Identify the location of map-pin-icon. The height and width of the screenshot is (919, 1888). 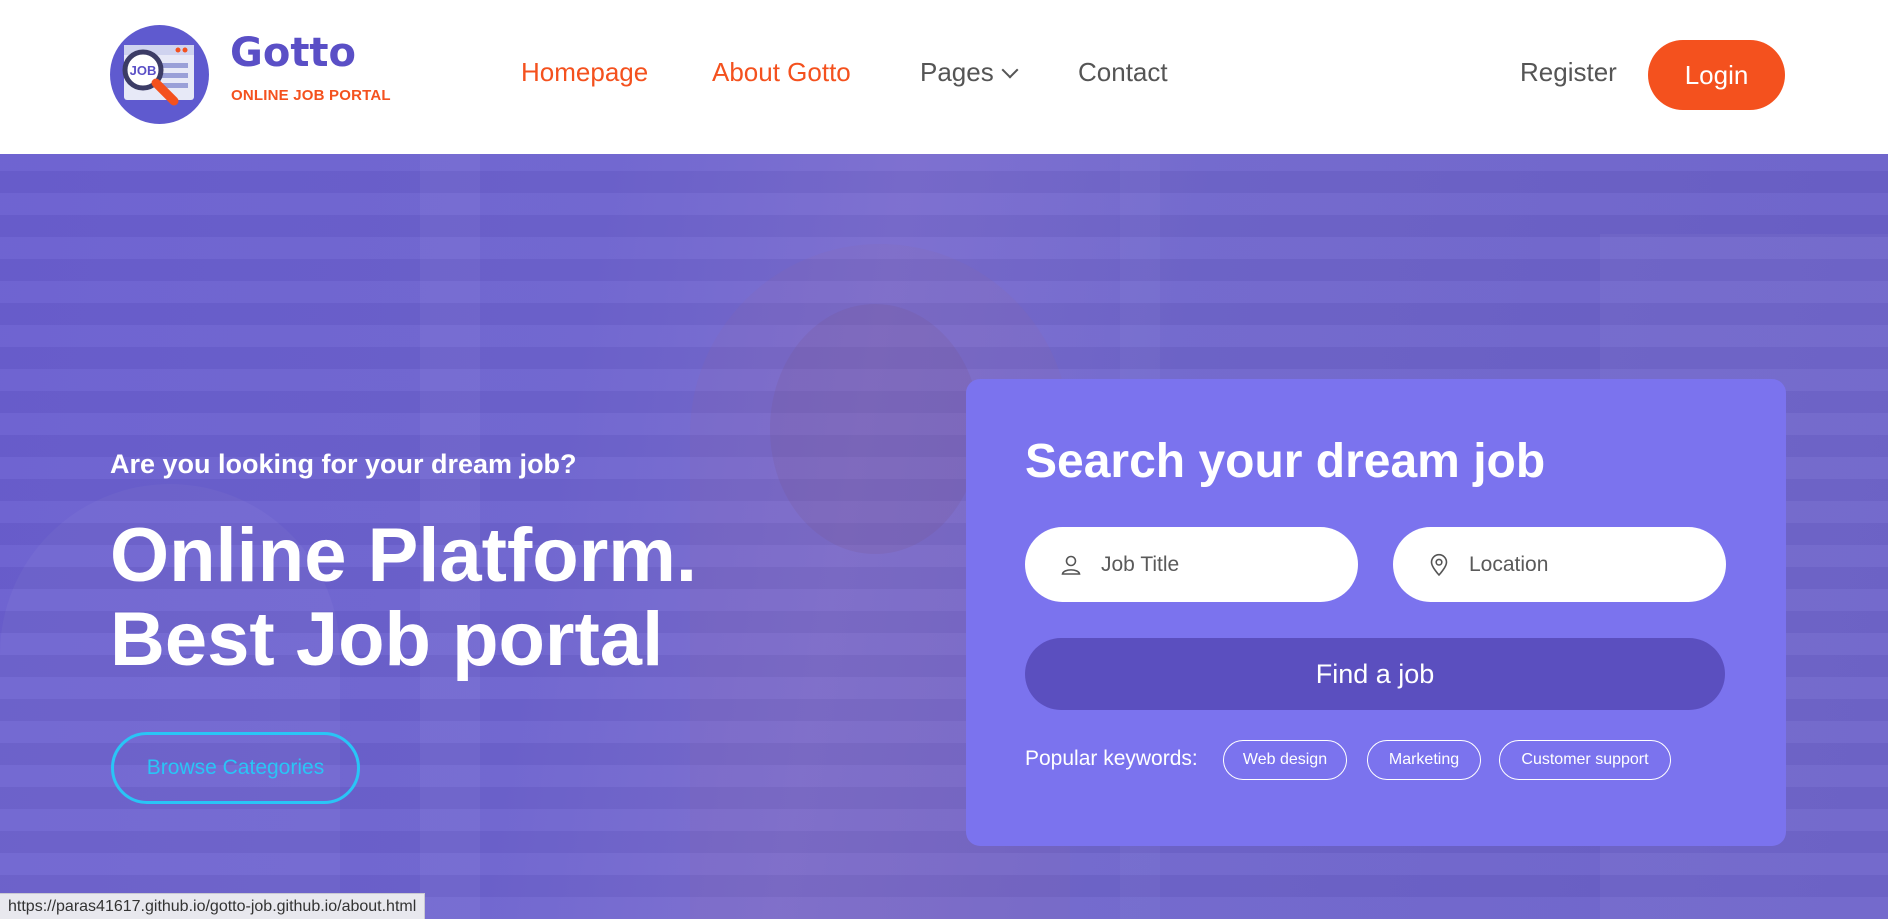
(1439, 565).